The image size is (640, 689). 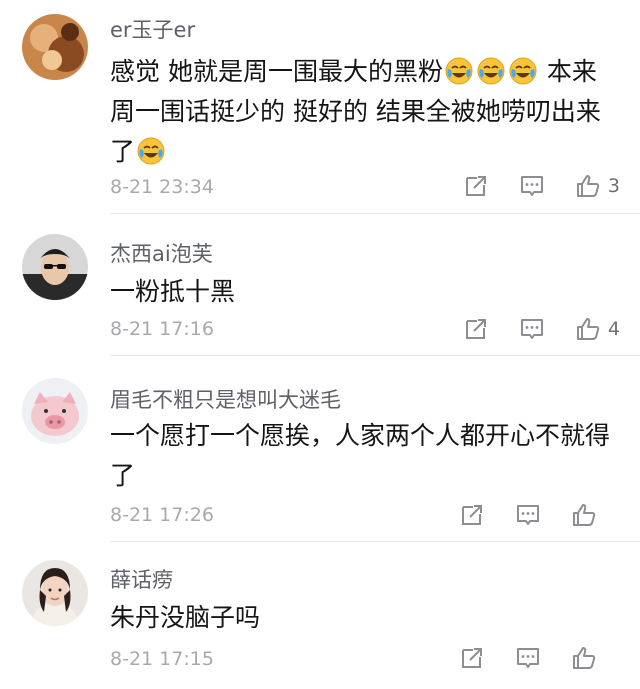 I want to click on timestamp: 8-21 17:15, so click(x=162, y=659).